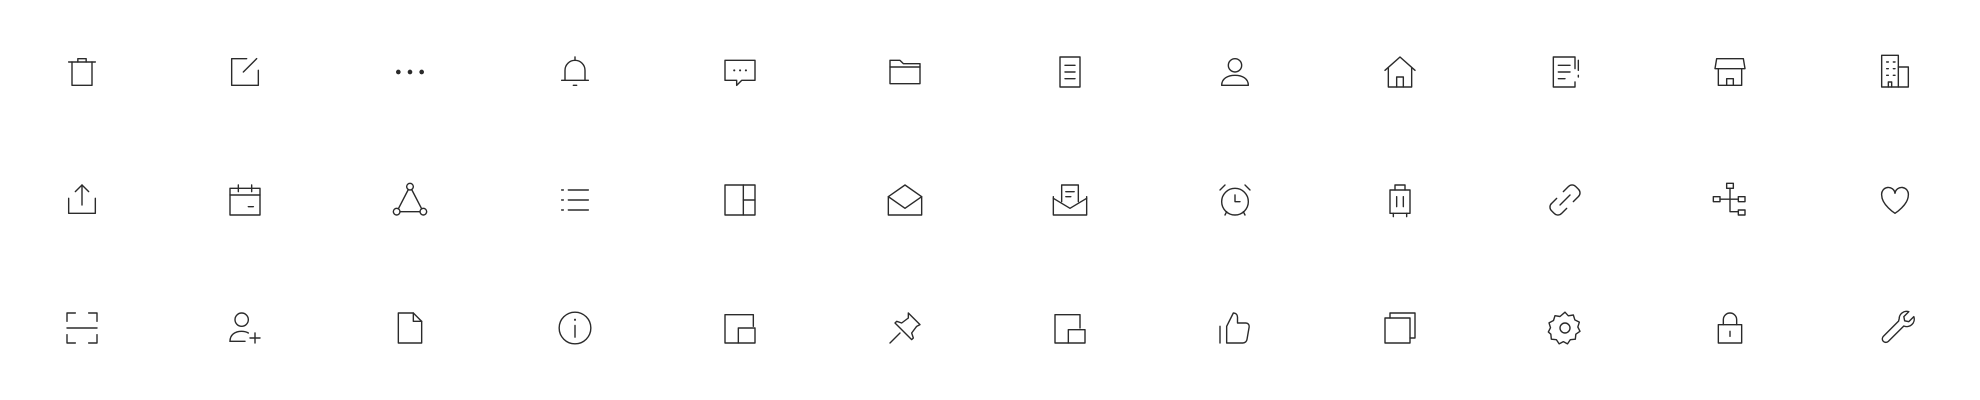 This screenshot has height=400, width=1980. I want to click on wrench-icon, so click(1895, 328).